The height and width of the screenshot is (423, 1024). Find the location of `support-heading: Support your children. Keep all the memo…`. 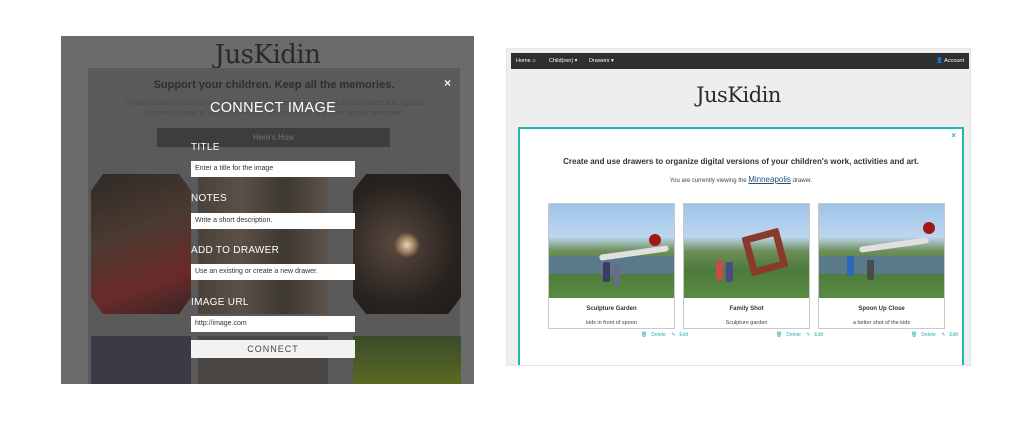

support-heading: Support your children. Keep all the memo… is located at coordinates (274, 85).